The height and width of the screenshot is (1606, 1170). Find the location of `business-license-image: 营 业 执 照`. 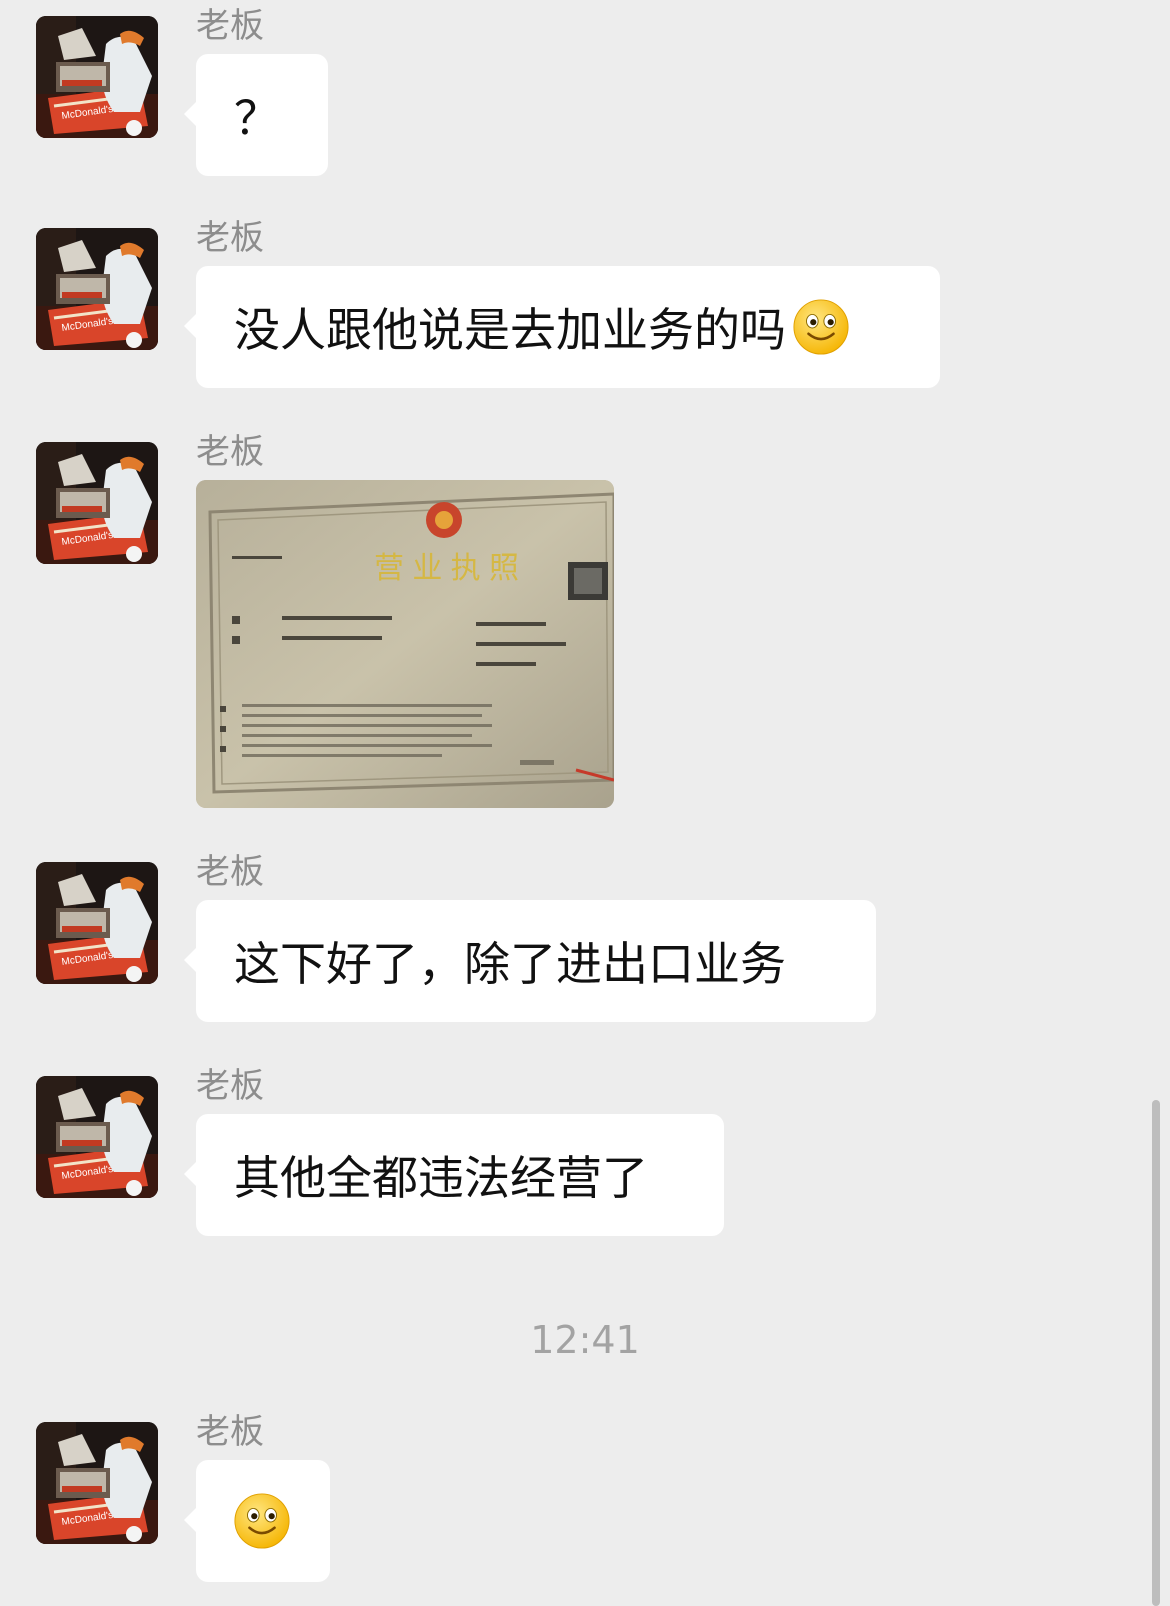

business-license-image: 营 业 执 照 is located at coordinates (405, 644).